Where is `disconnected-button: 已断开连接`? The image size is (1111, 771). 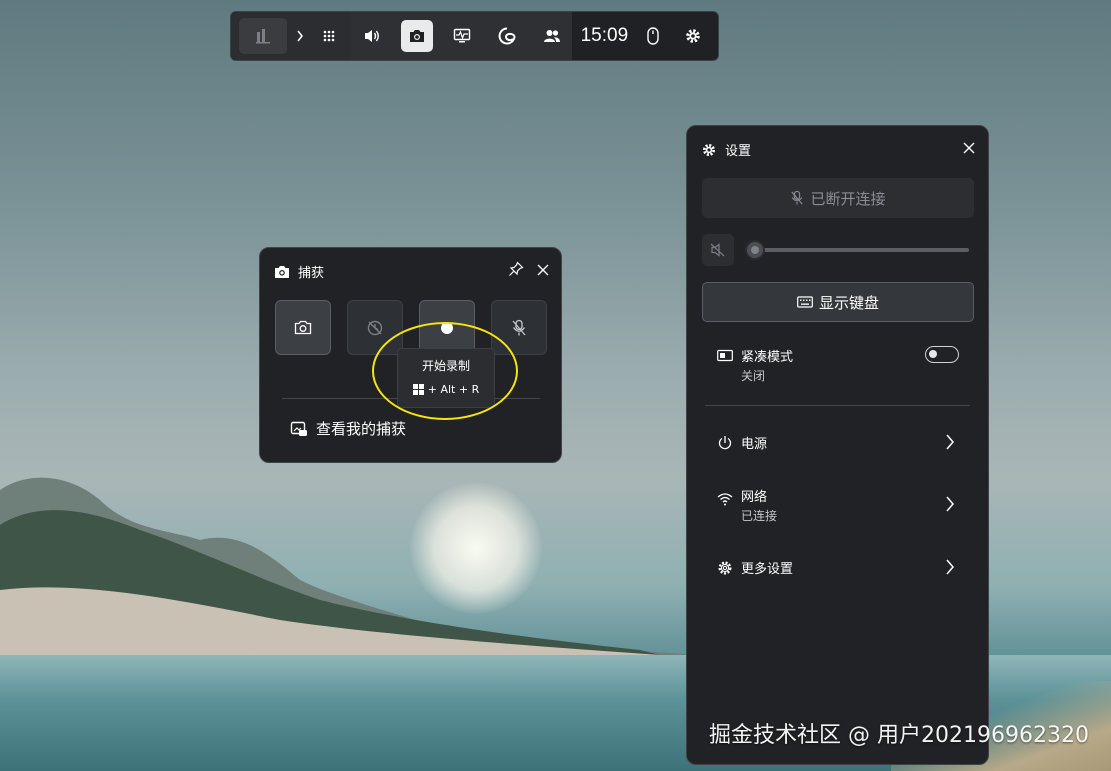 disconnected-button: 已断开连接 is located at coordinates (838, 198).